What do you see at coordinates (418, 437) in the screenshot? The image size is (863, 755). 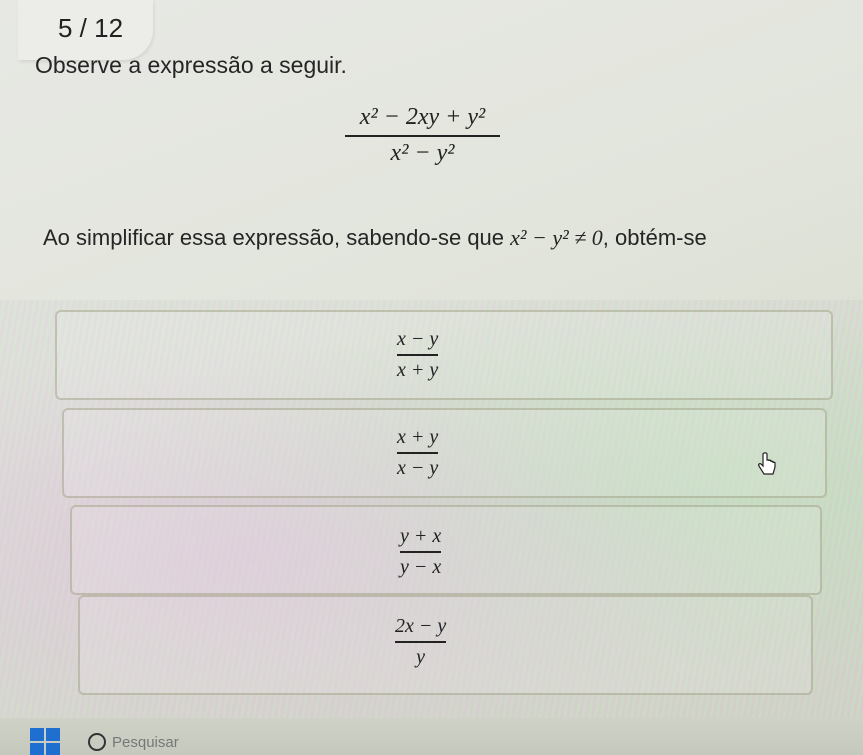 I see `option-numerator: x + y` at bounding box center [418, 437].